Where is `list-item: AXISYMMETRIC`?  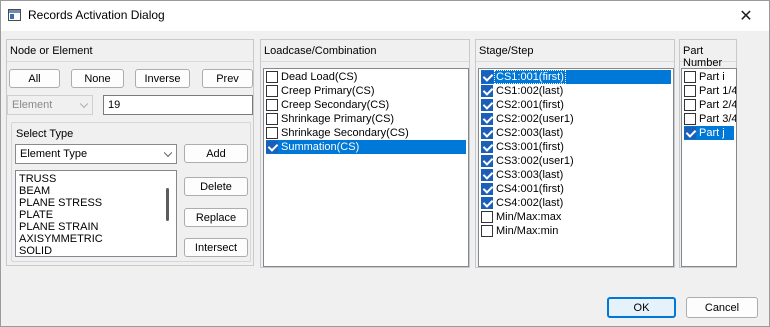 list-item: AXISYMMETRIC is located at coordinates (61, 239).